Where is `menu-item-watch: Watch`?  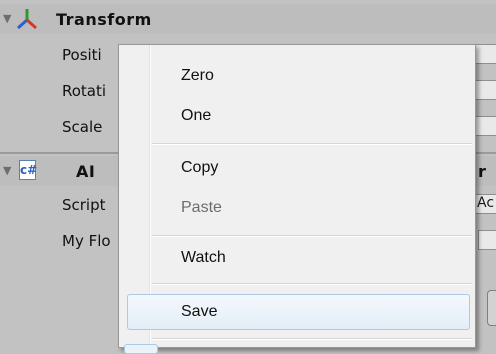
menu-item-watch: Watch is located at coordinates (203, 258).